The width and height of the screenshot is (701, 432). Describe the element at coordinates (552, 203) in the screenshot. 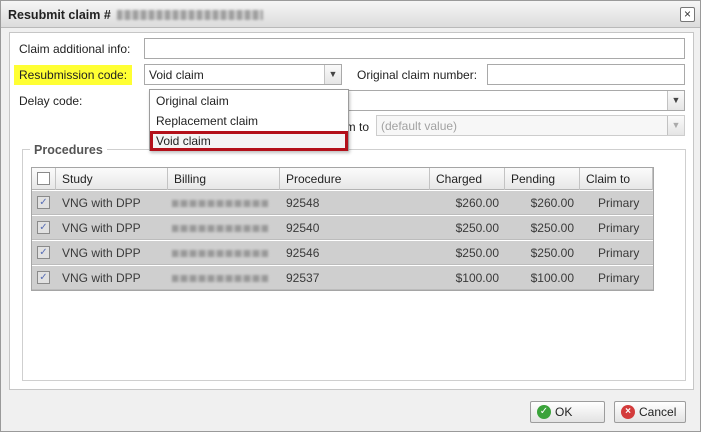

I see `pending-cell: $260.00` at that location.